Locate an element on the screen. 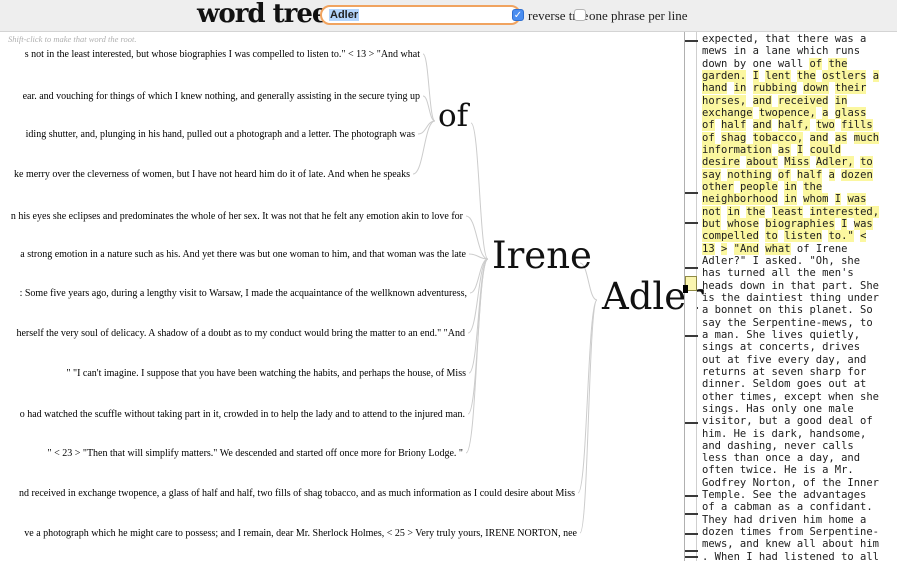 This screenshot has width=897, height=561. highlighted-word: garden. is located at coordinates (724, 75).